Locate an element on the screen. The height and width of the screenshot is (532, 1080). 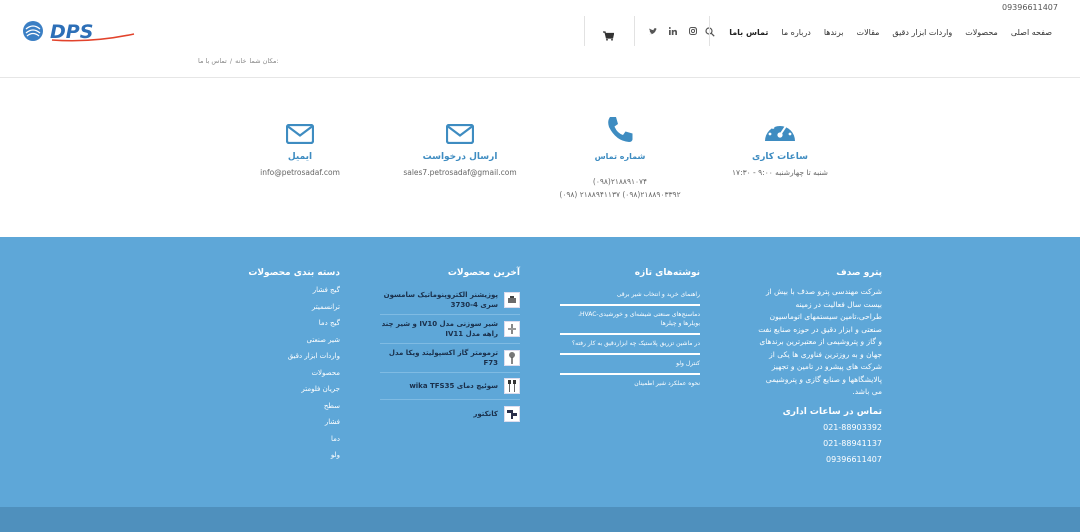
product-name: کانکتور is located at coordinates (485, 414).